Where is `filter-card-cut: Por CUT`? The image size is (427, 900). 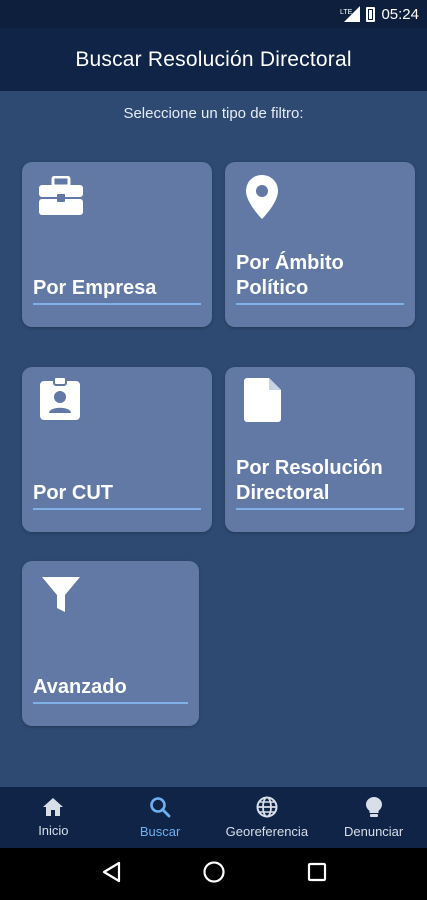
filter-card-cut: Por CUT is located at coordinates (117, 449).